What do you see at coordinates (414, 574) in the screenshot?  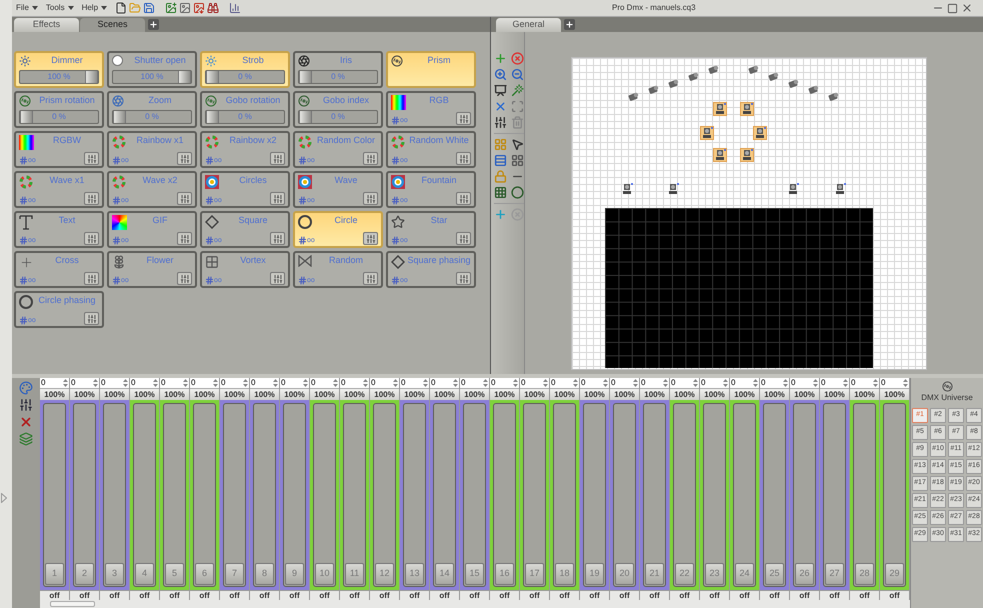 I see `channel-button: 13` at bounding box center [414, 574].